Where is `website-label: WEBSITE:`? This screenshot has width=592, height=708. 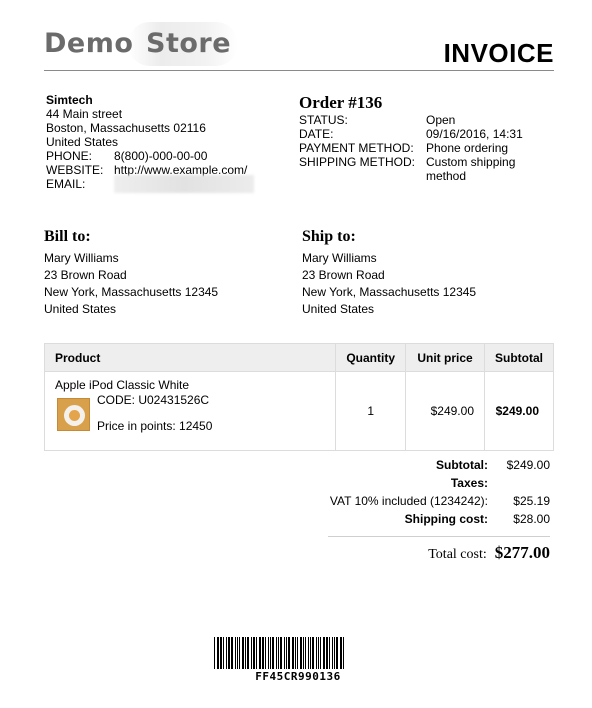 website-label: WEBSITE: is located at coordinates (75, 170).